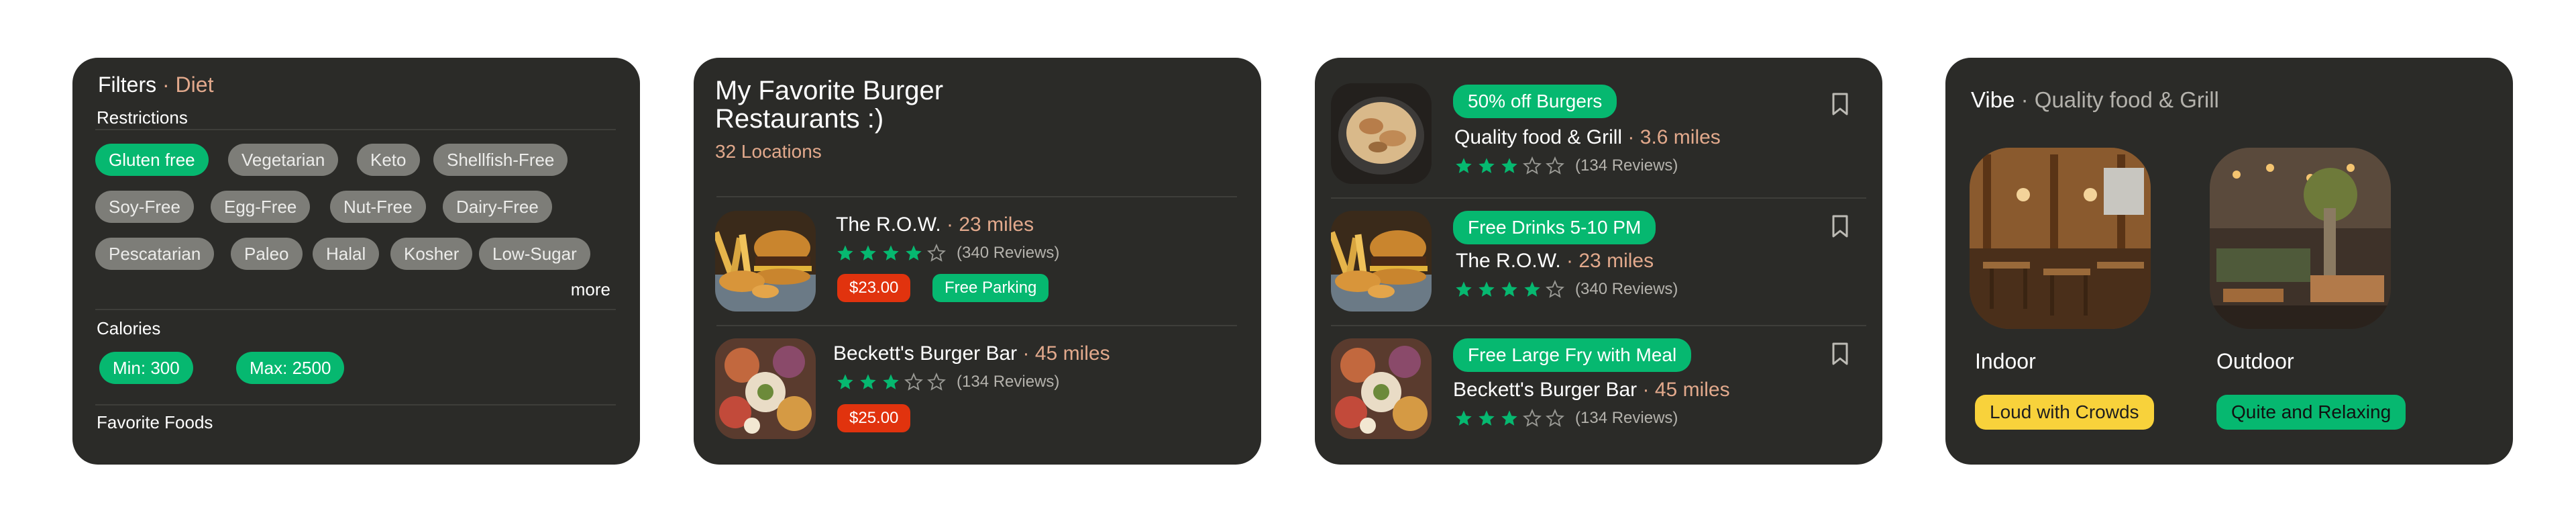 The width and height of the screenshot is (2576, 525). Describe the element at coordinates (261, 207) in the screenshot. I see `diet-pill-egg-free: Egg-Free` at that location.